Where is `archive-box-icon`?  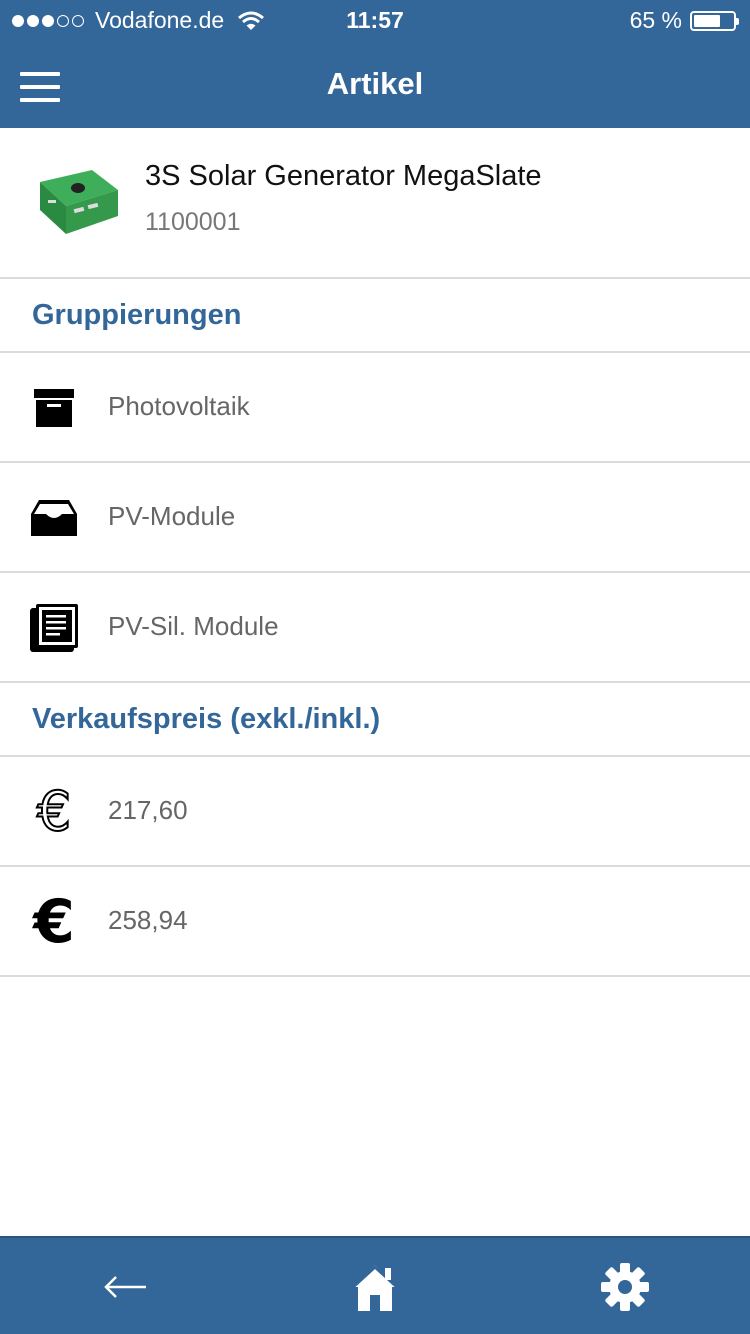 archive-box-icon is located at coordinates (54, 408).